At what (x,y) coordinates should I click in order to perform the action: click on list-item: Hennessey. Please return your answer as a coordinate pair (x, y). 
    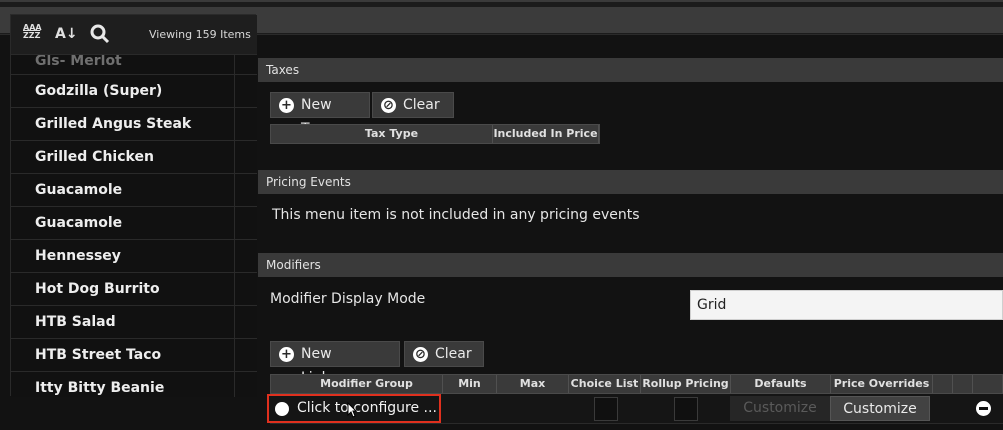
    Looking at the image, I should click on (134, 256).